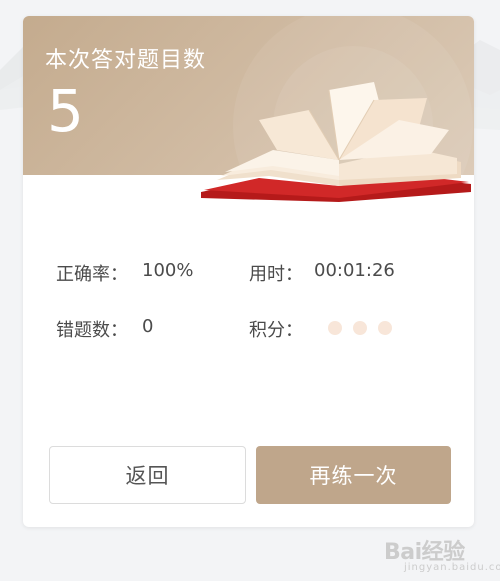  Describe the element at coordinates (354, 270) in the screenshot. I see `time-value: 00:01:26` at that location.